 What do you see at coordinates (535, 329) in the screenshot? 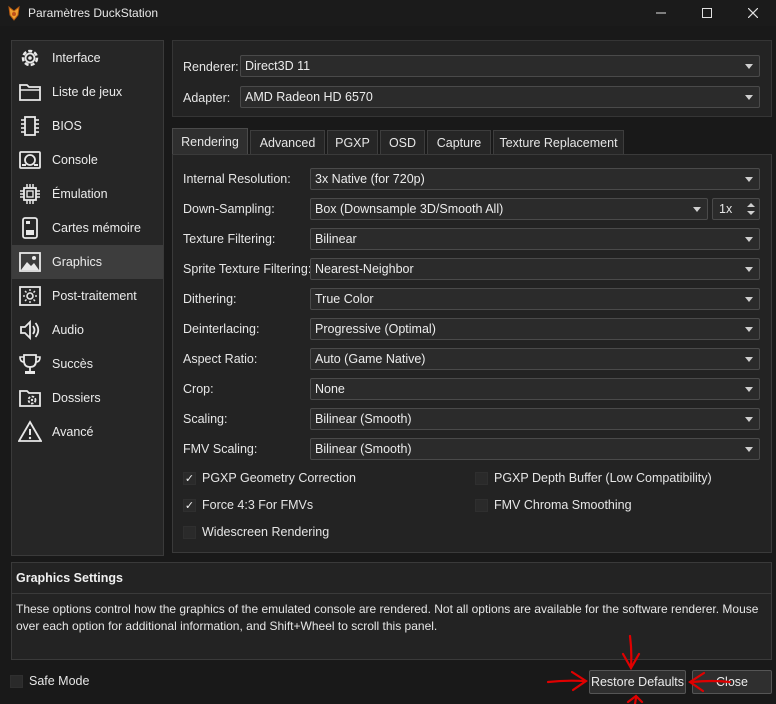
I see `deinterlacing-select: Progressive (Optimal)` at bounding box center [535, 329].